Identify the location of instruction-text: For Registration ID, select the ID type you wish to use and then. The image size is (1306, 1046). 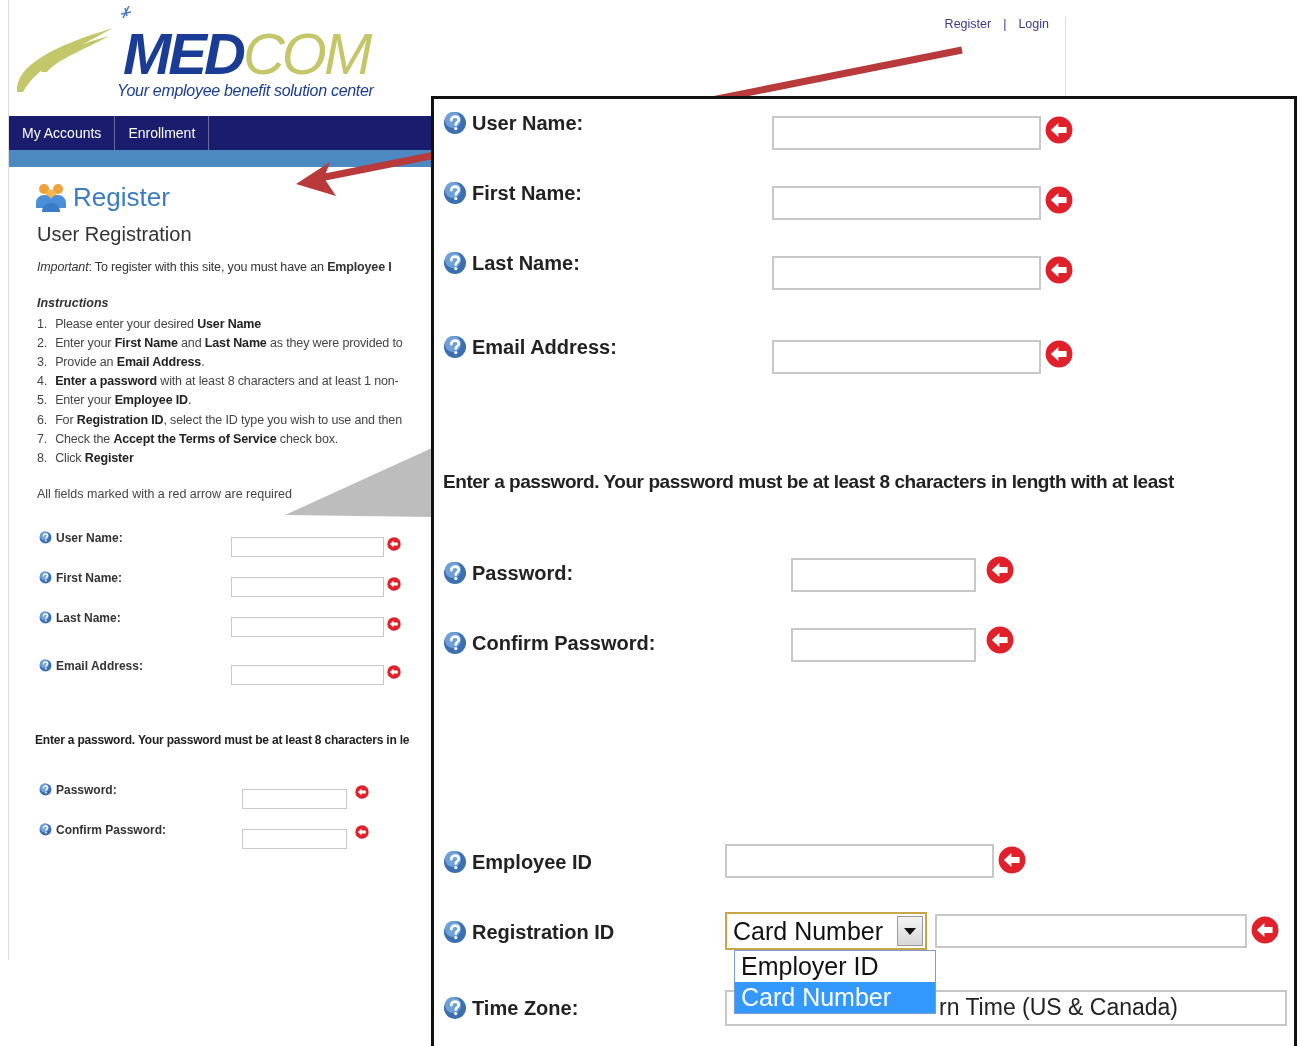
(228, 419).